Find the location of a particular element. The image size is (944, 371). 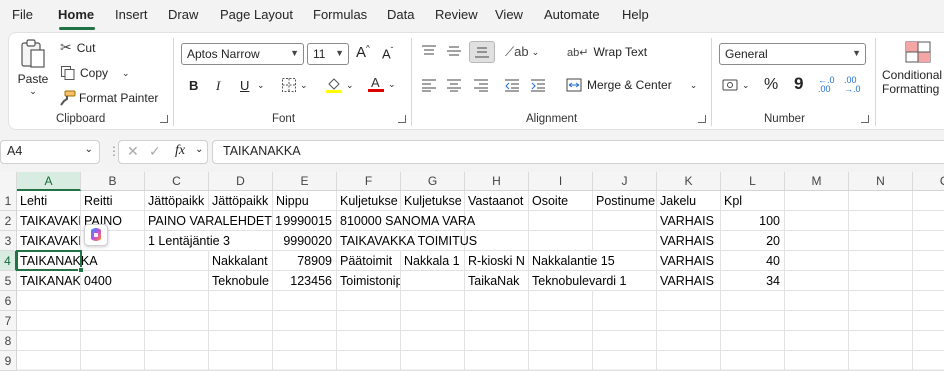

column-header-n: N is located at coordinates (881, 181).